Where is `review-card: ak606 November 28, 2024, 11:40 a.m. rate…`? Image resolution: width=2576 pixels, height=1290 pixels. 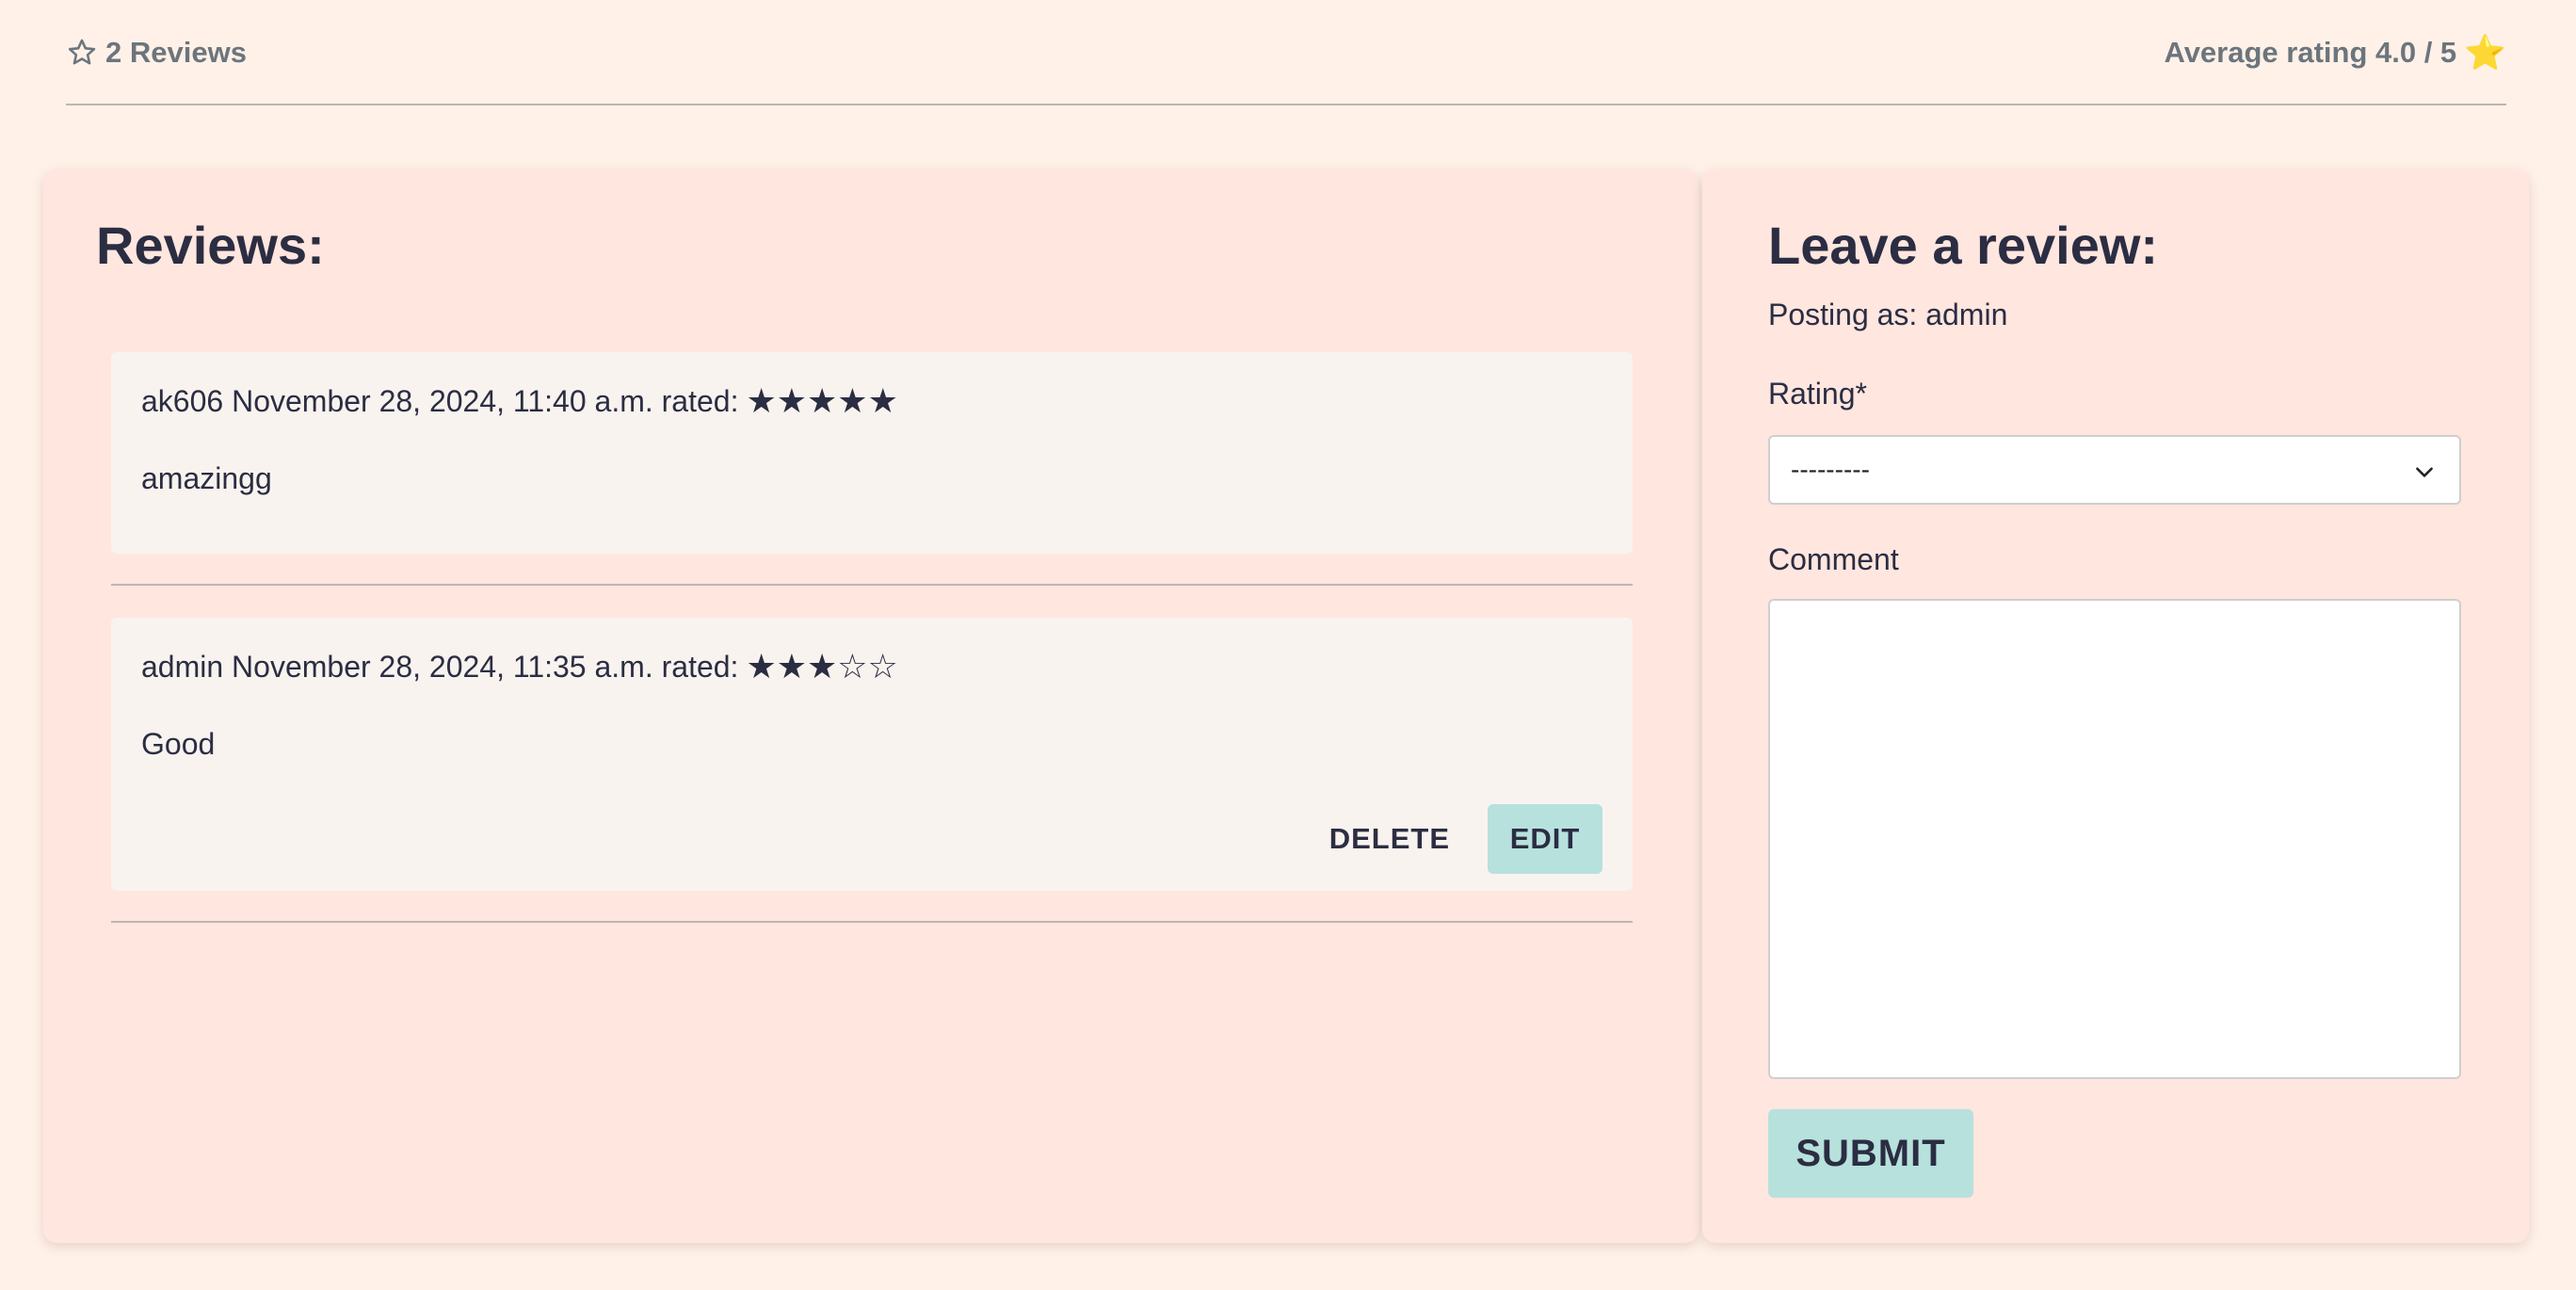
review-card: ak606 November 28, 2024, 11:40 a.m. rate… is located at coordinates (872, 453).